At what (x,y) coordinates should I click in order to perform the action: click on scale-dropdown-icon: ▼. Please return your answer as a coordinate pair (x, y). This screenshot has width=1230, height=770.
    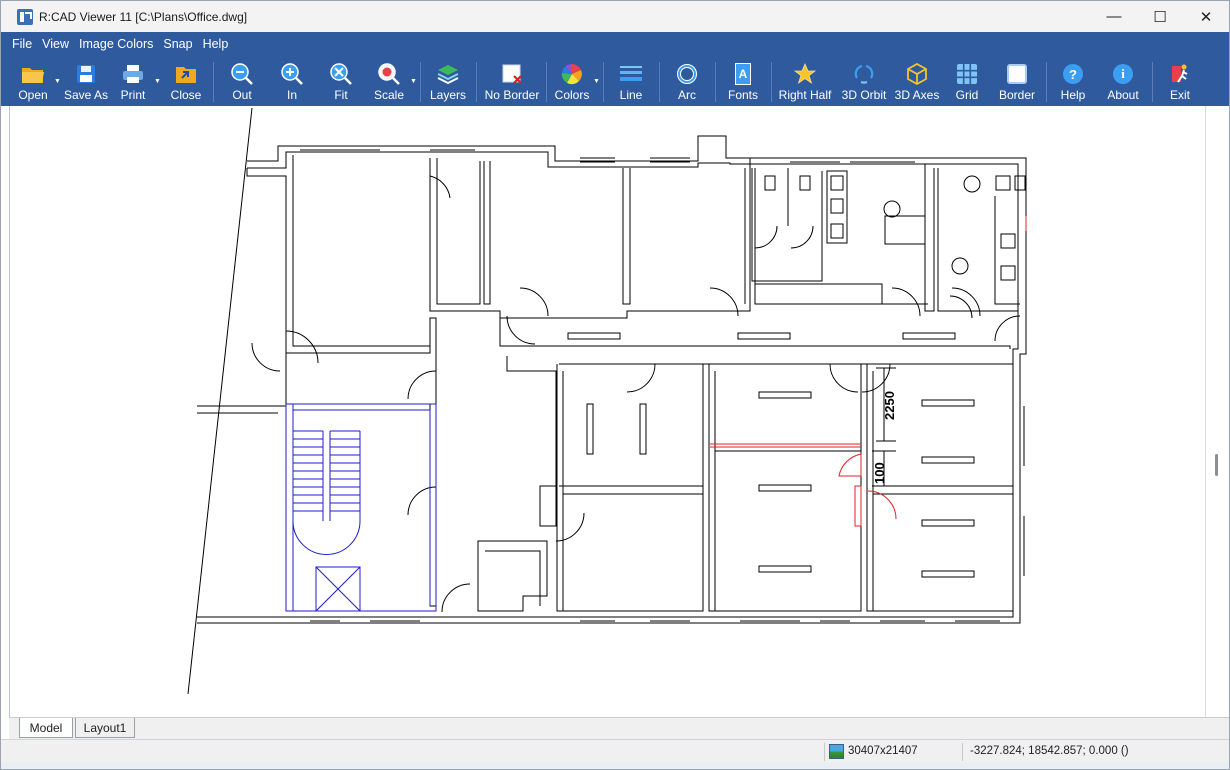
    Looking at the image, I should click on (414, 82).